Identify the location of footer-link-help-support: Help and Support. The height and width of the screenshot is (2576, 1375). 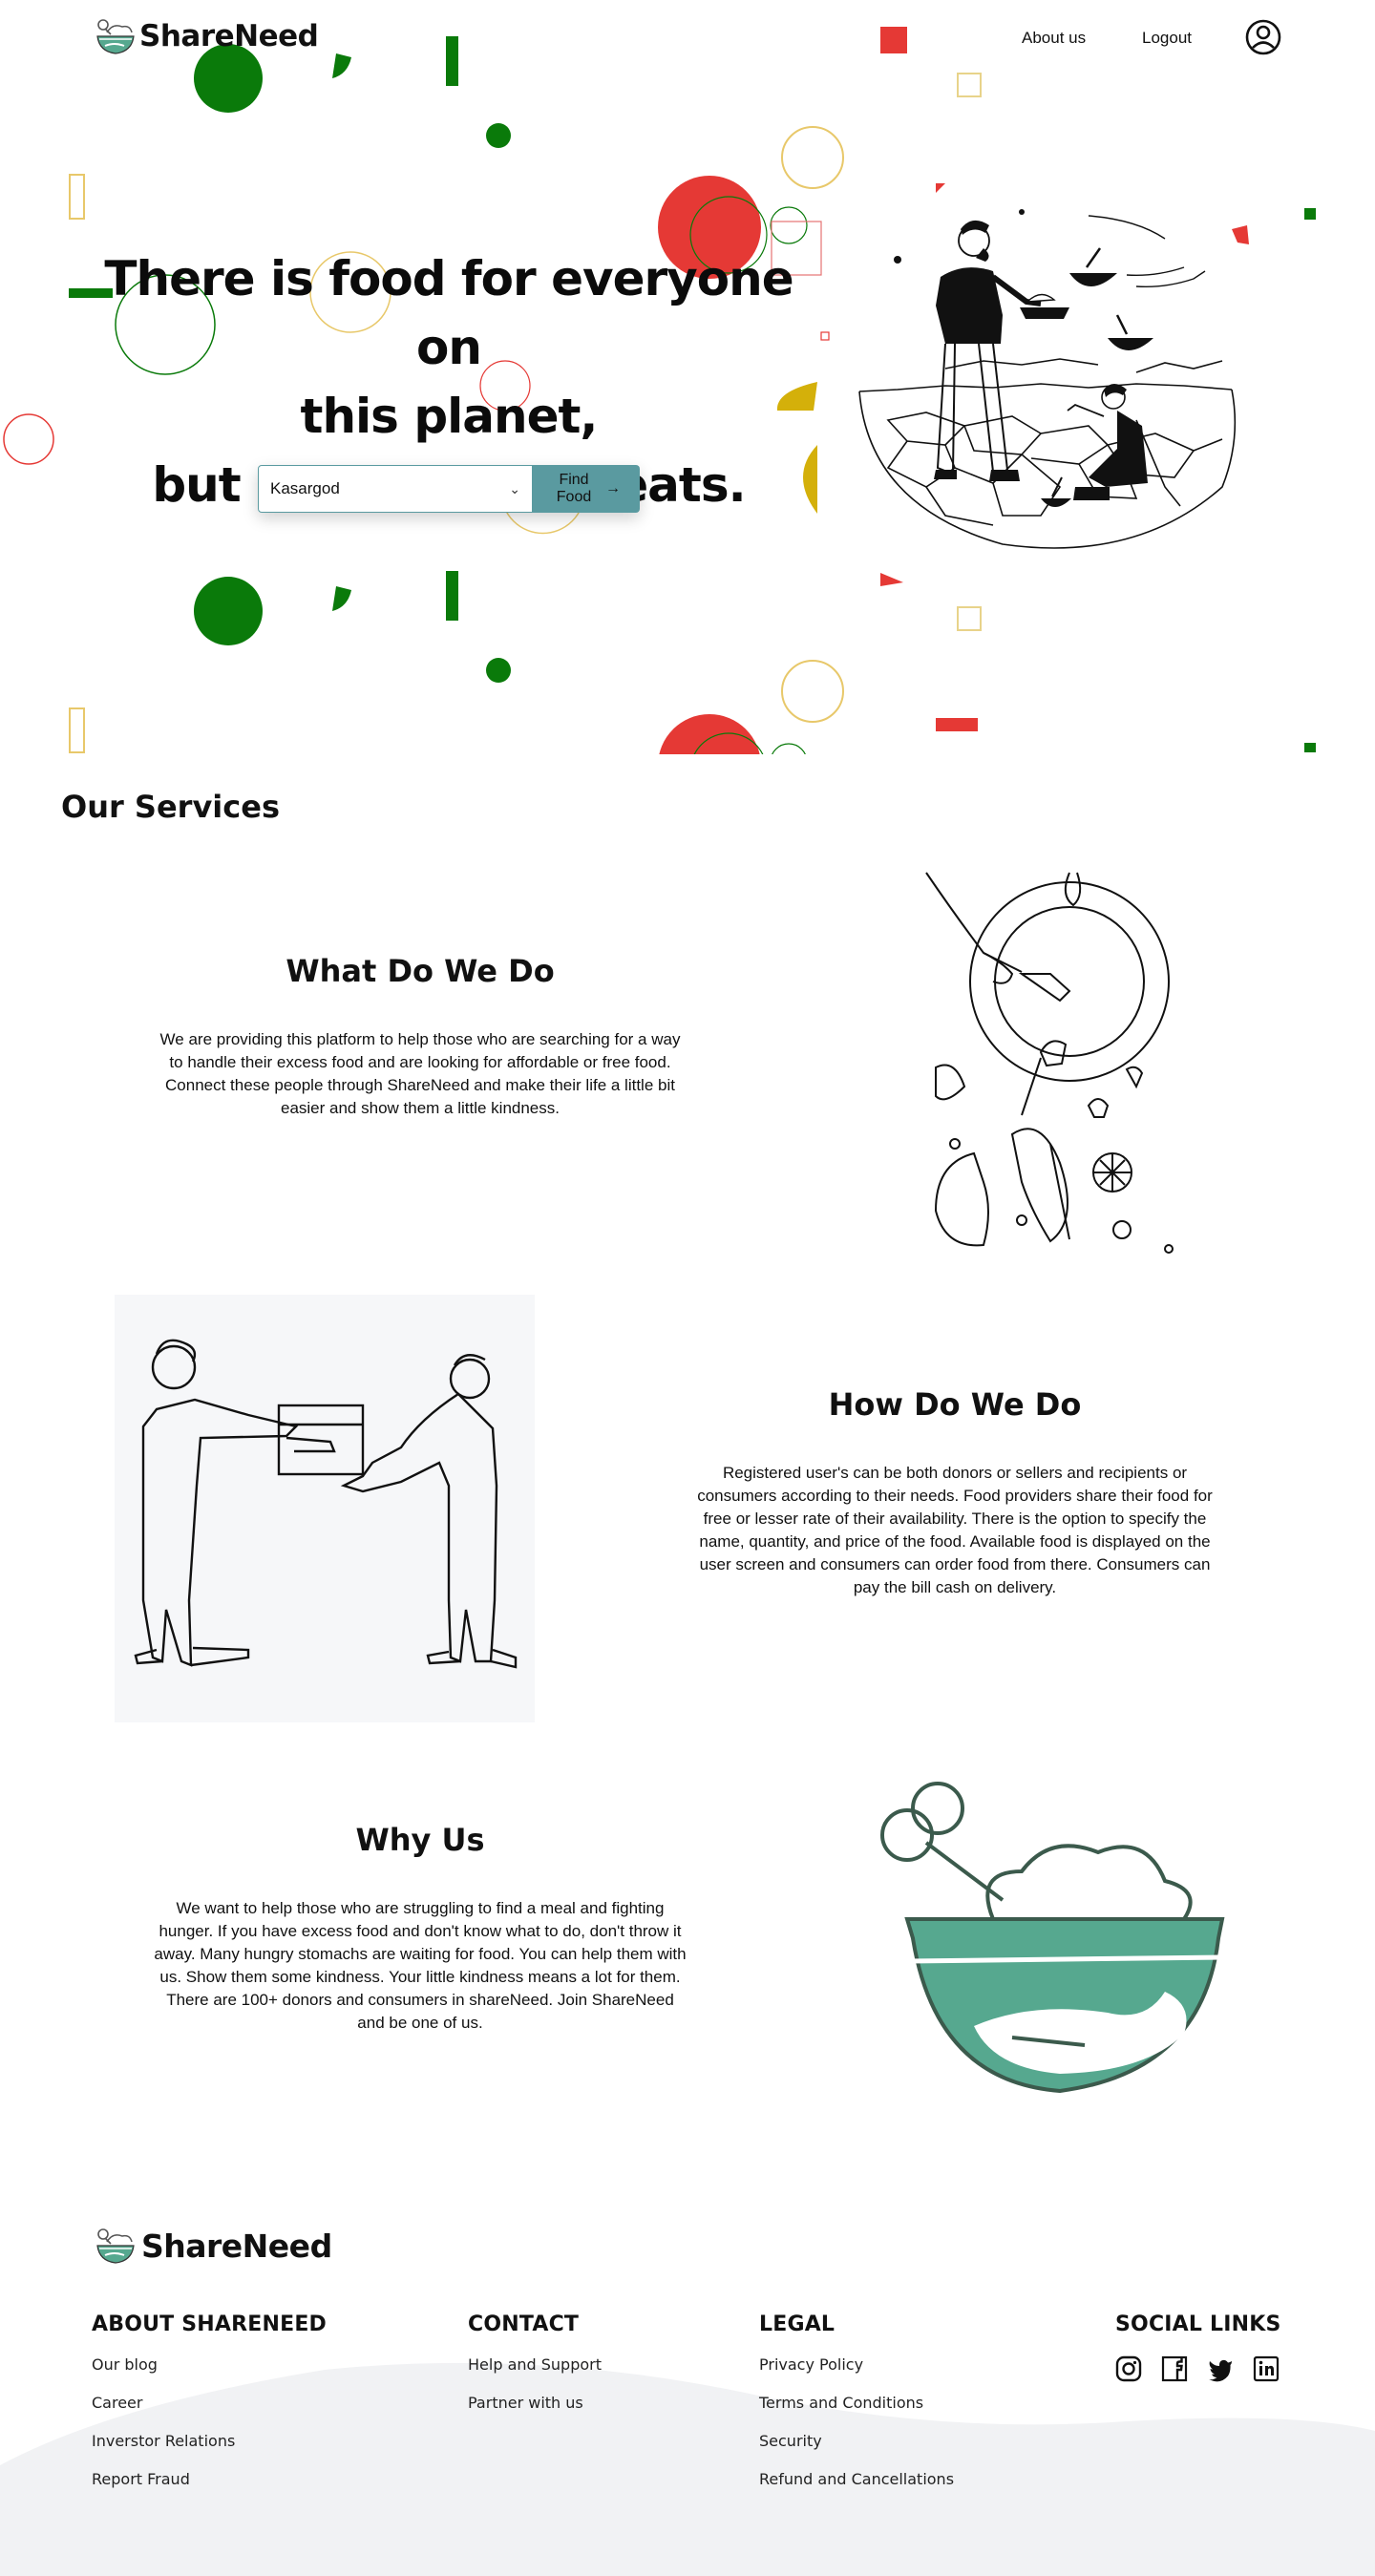
(535, 2374).